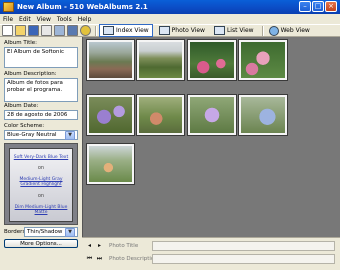  I want to click on color-scheme-label: Color Scheme:, so click(24, 126).